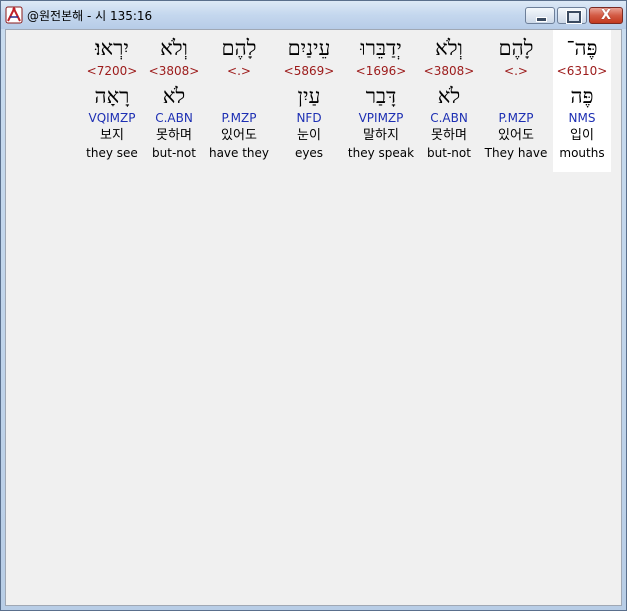 This screenshot has height=611, width=627. Describe the element at coordinates (381, 46) in the screenshot. I see `hebrew-word: יְדַבֵּרוּ` at that location.